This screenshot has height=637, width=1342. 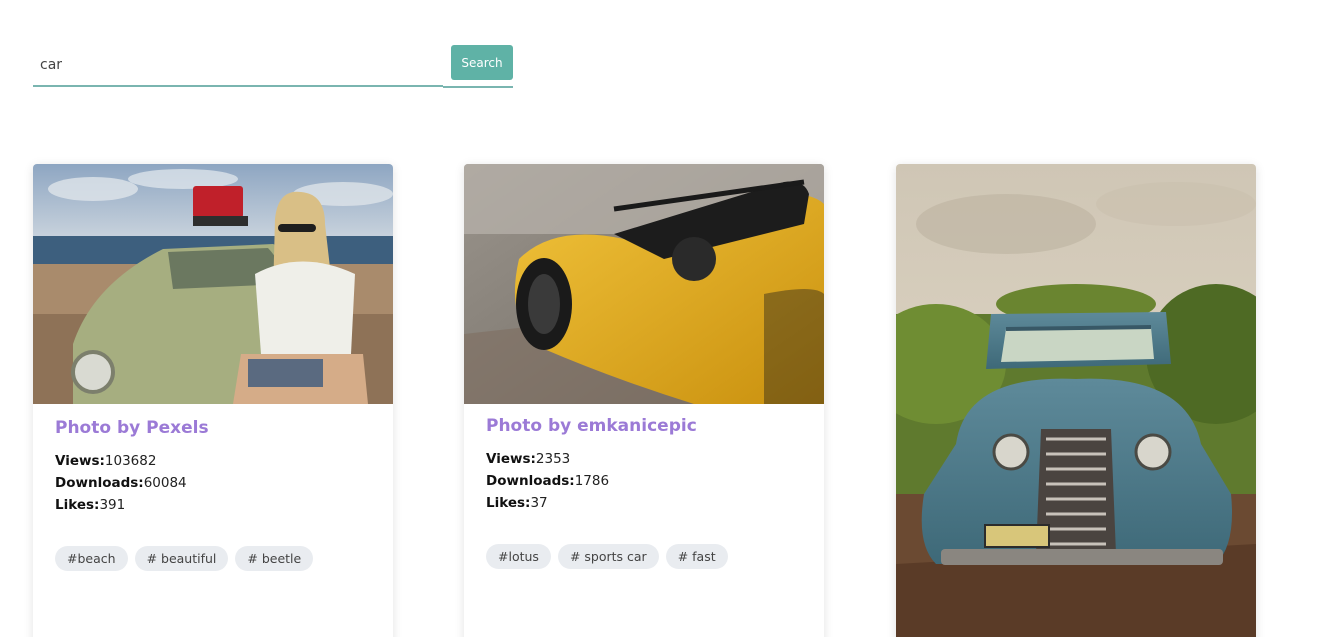 What do you see at coordinates (213, 428) in the screenshot?
I see `photographer-title: Photo by Pexels` at bounding box center [213, 428].